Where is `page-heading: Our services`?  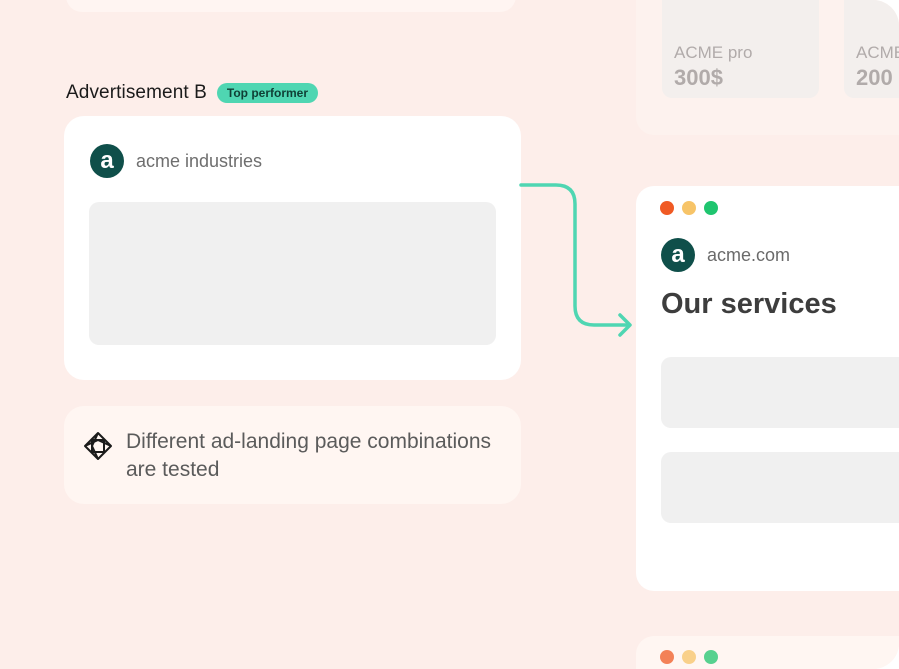
page-heading: Our services is located at coordinates (749, 304).